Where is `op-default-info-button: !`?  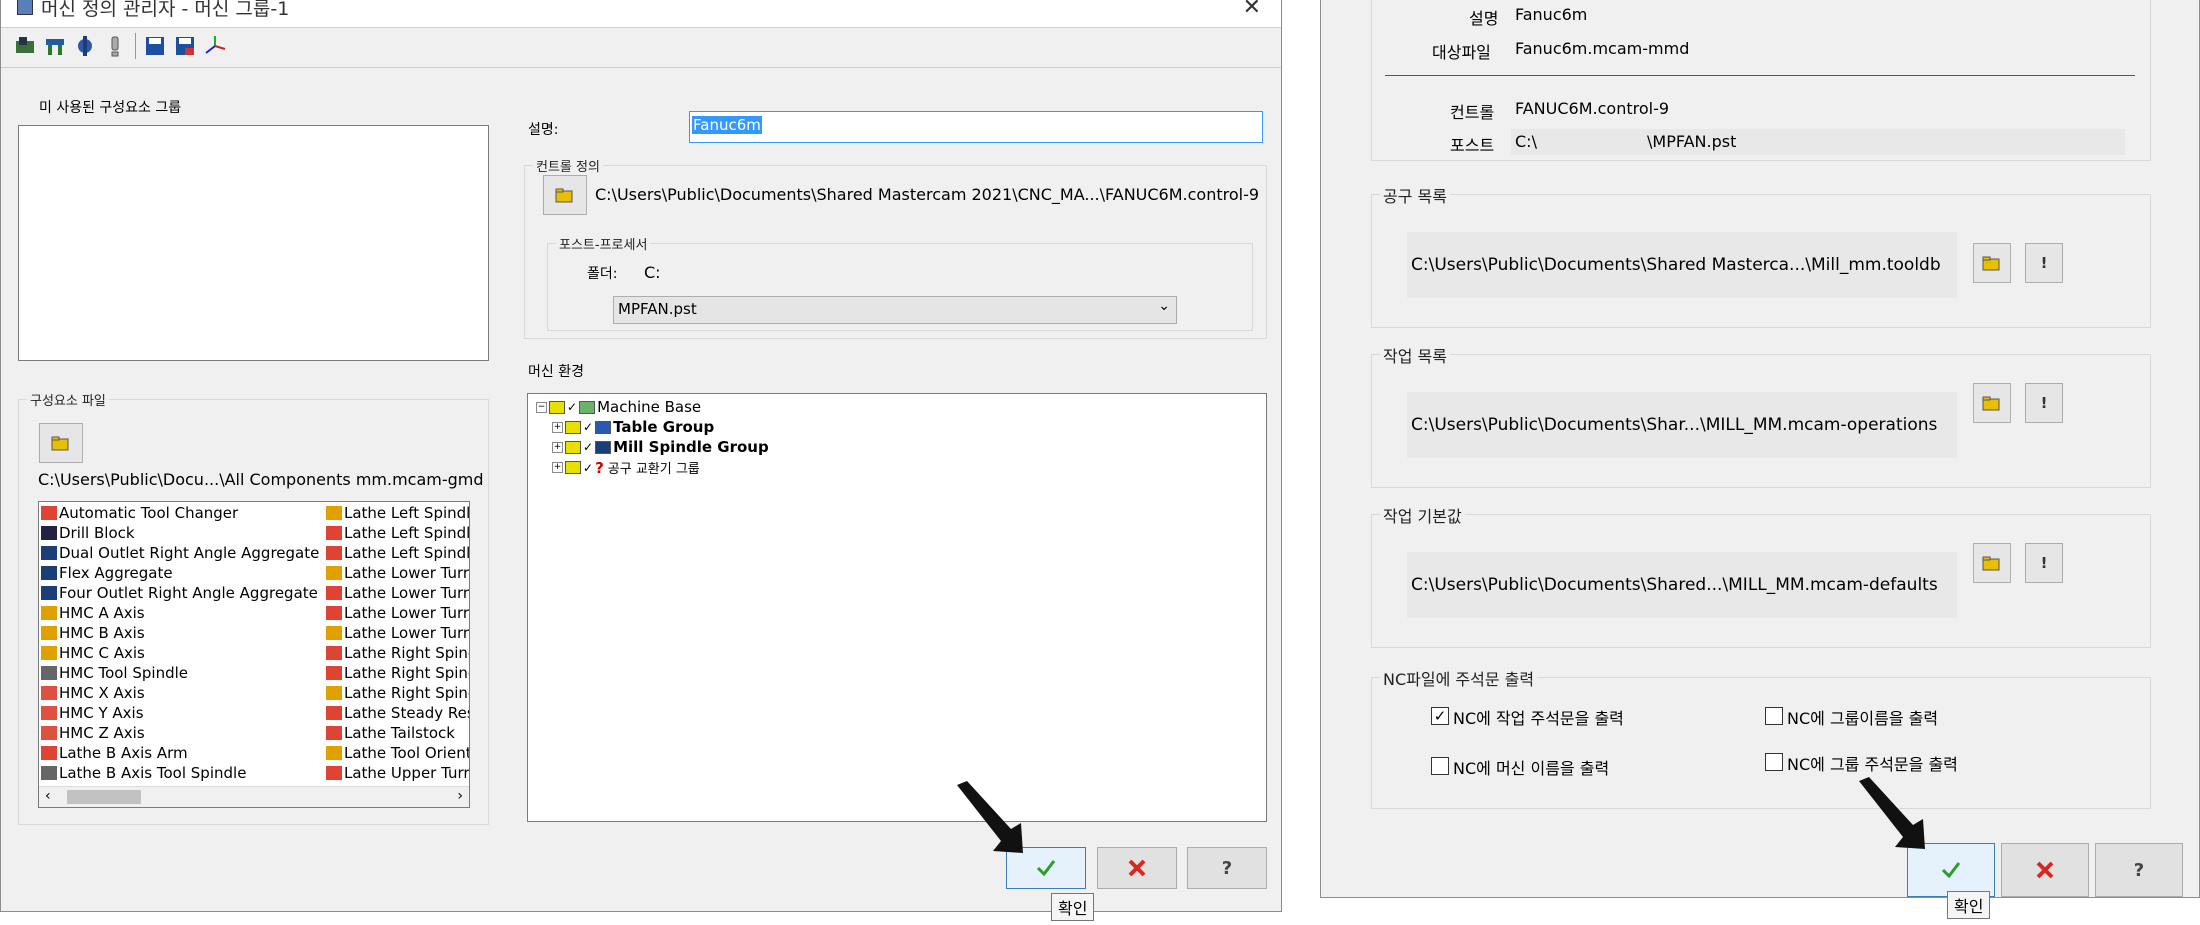
op-default-info-button: ! is located at coordinates (2044, 563).